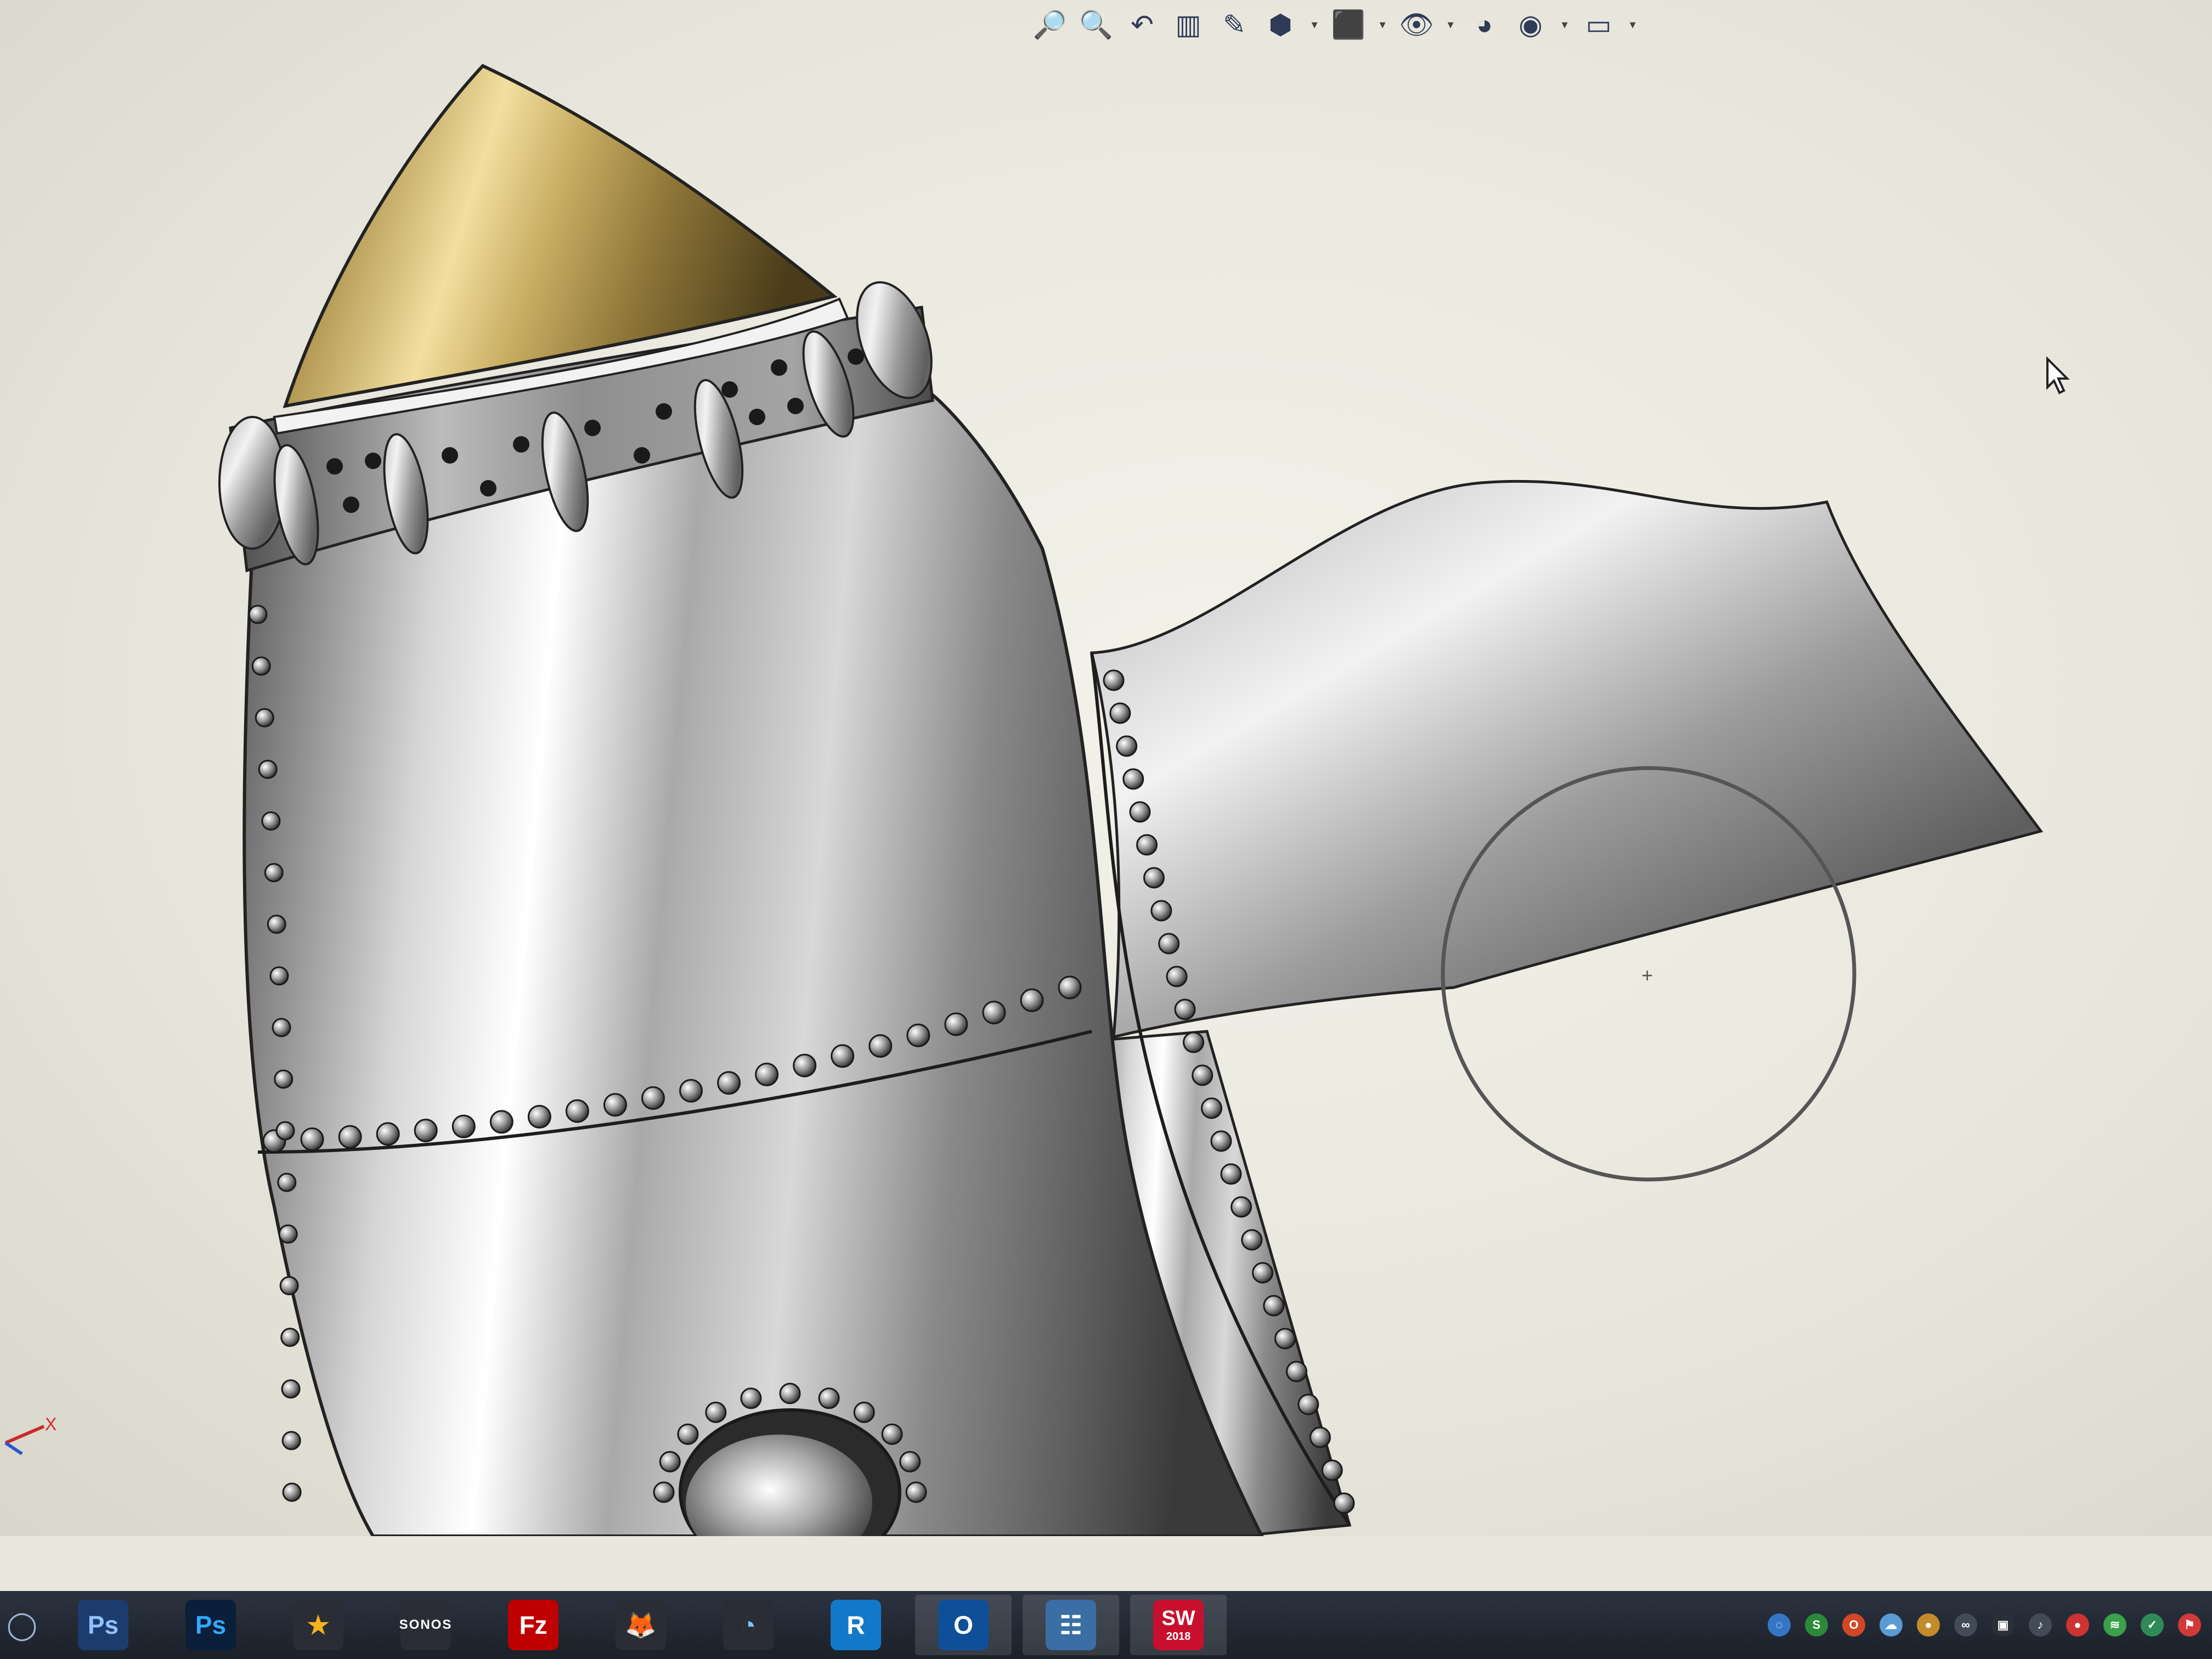 This screenshot has width=2212, height=1659. I want to click on search-button: ◯, so click(22, 1625).